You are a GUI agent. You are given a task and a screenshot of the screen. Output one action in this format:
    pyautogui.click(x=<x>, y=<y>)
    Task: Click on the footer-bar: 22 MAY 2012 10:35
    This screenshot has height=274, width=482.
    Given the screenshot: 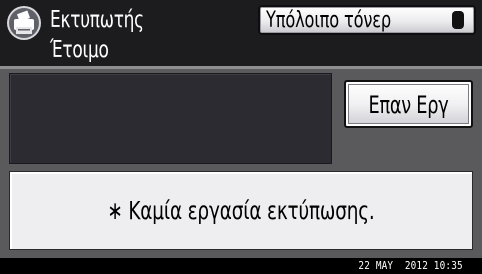 What is the action you would take?
    pyautogui.click(x=241, y=266)
    